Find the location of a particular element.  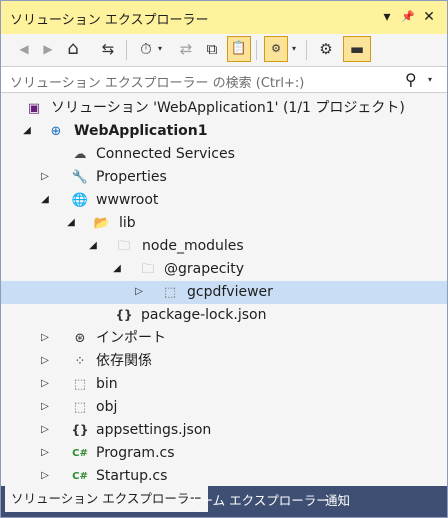

show-all-files-icon: 📋 is located at coordinates (239, 49).